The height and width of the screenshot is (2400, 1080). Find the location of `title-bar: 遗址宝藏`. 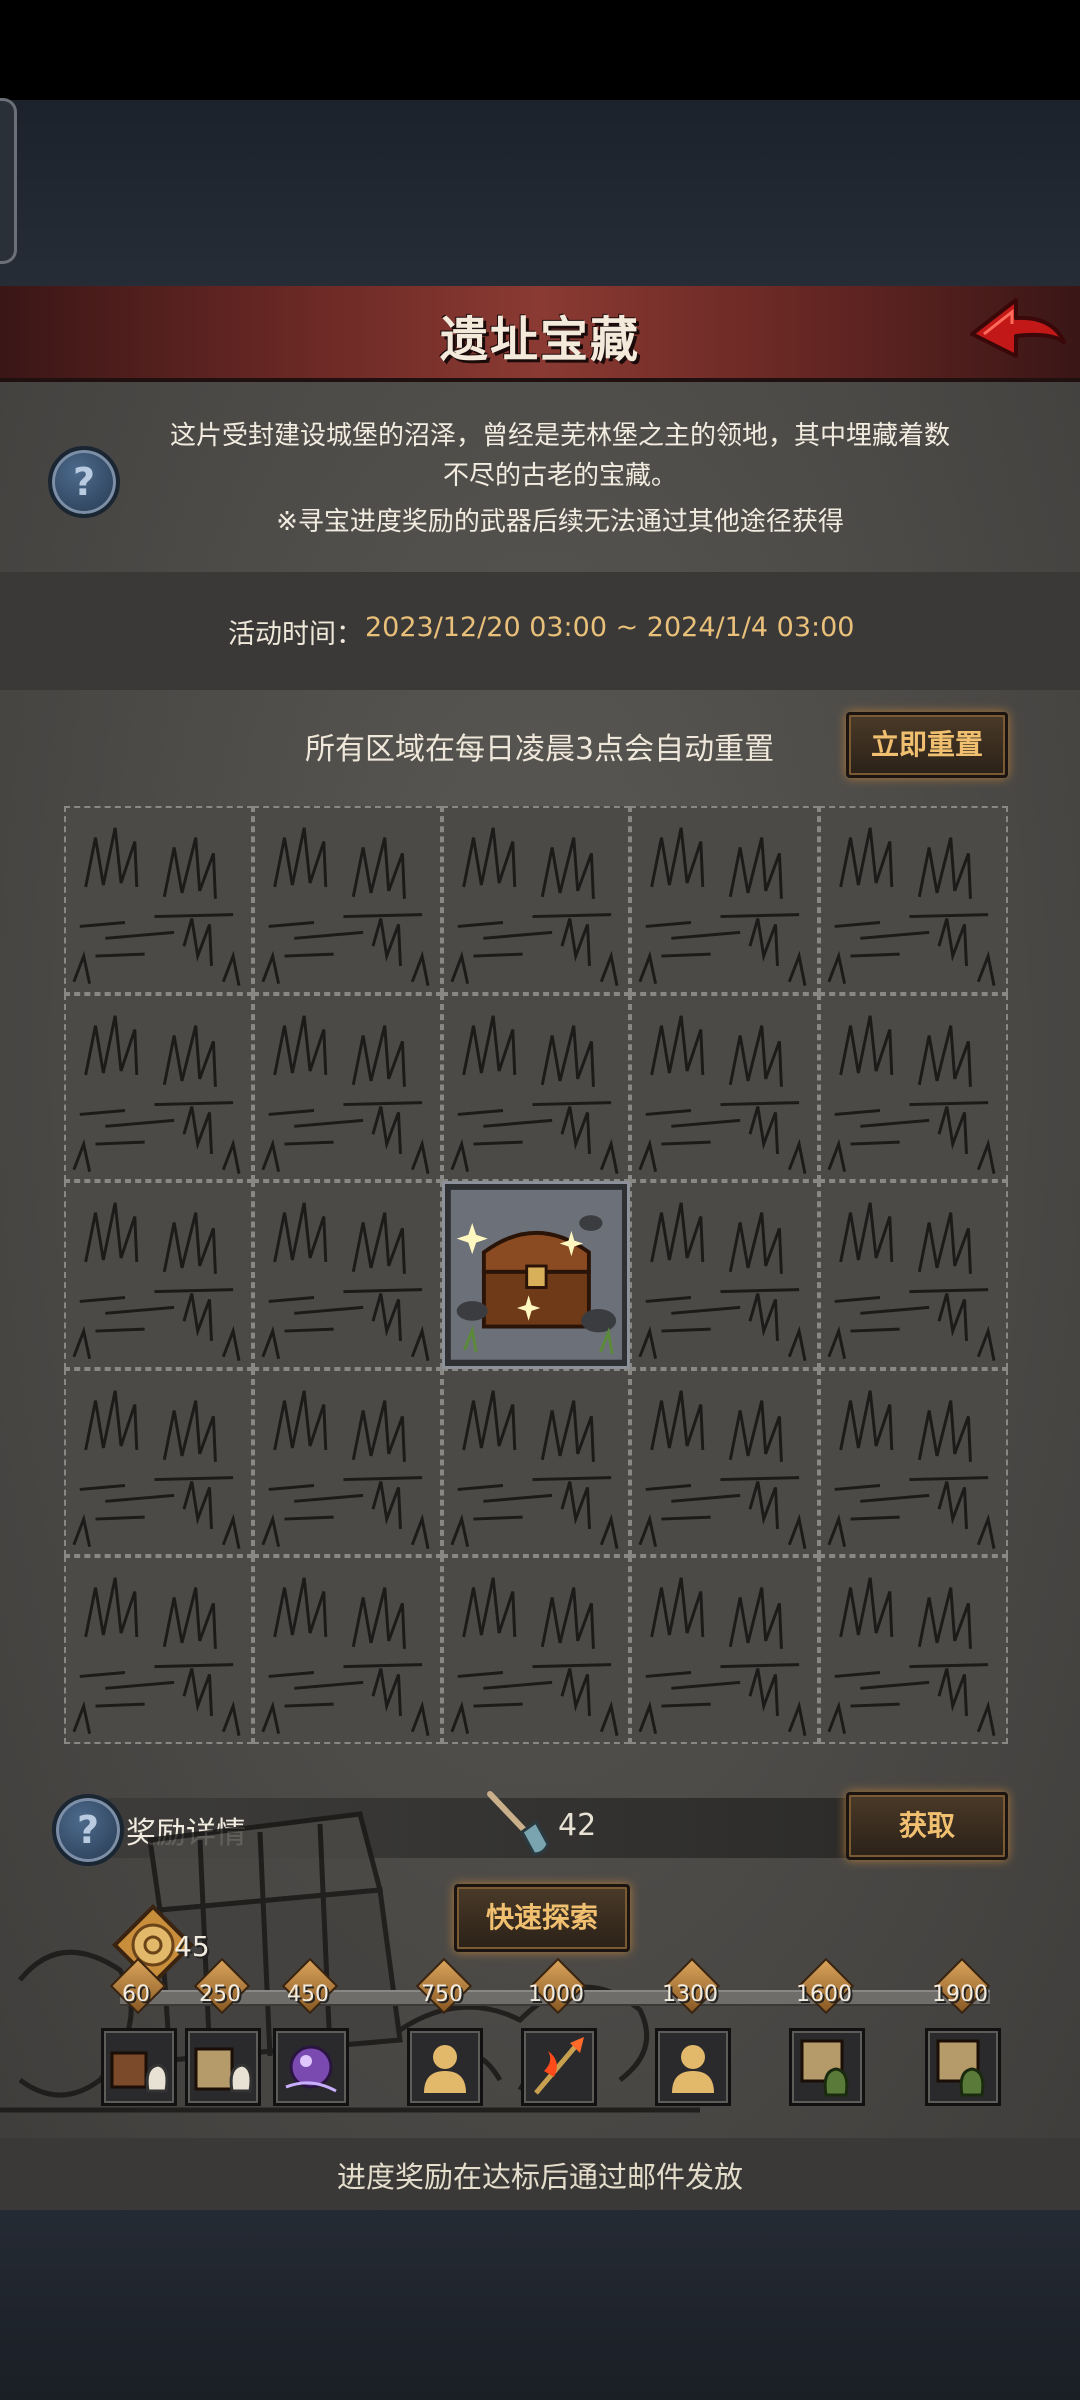

title-bar: 遗址宝藏 is located at coordinates (540, 334).